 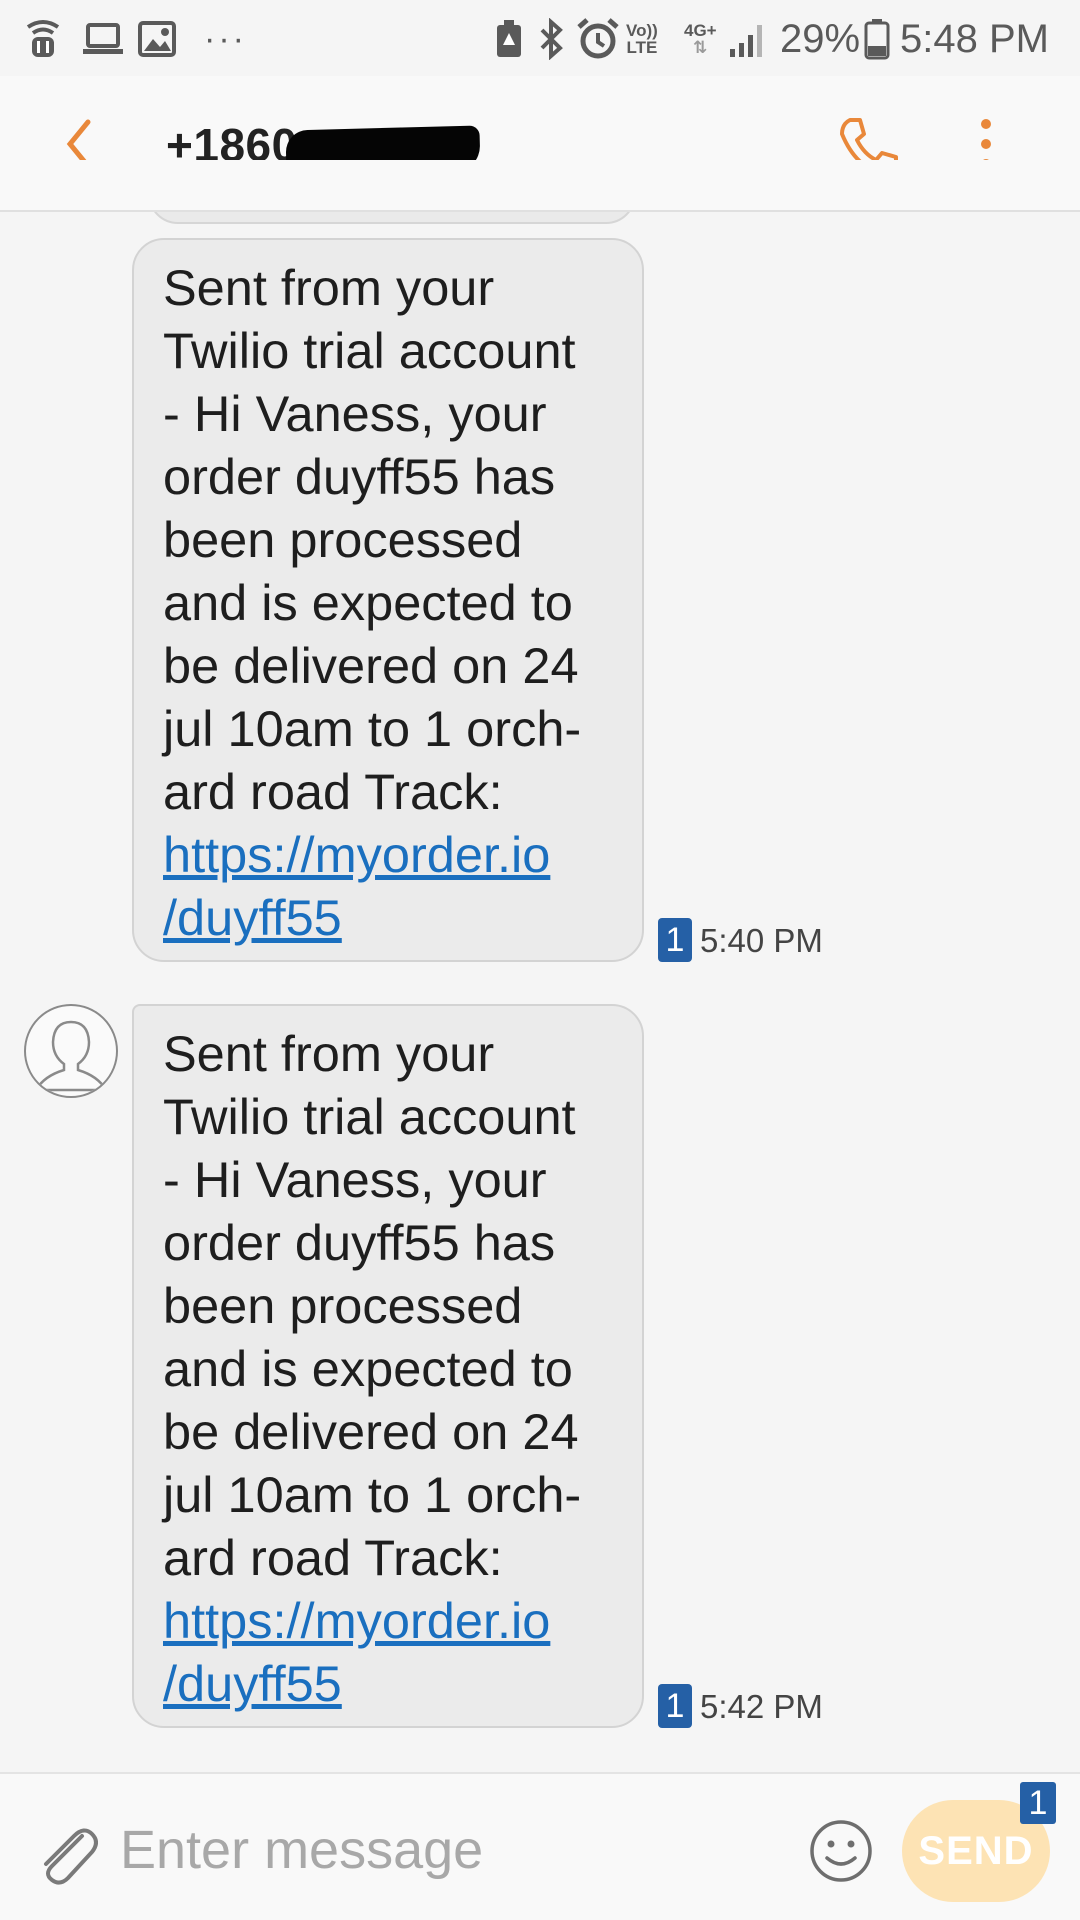 I want to click on status-bar: ··· Vo)) LTE 4G+ ⇅ 29% 5:48 PM, so click(x=540, y=38).